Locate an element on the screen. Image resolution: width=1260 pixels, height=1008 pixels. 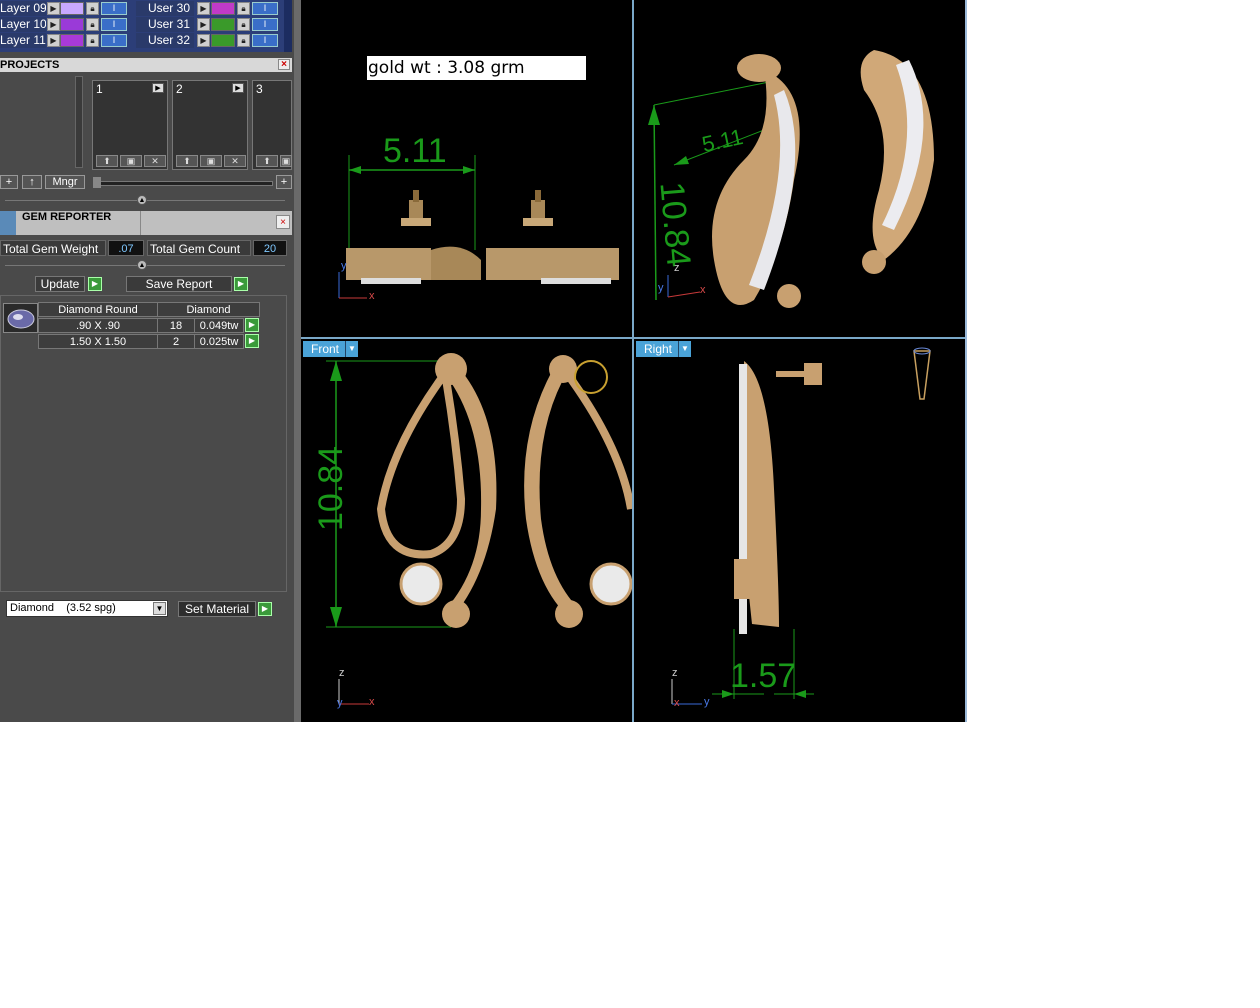
dimension-width: 5.11 is located at coordinates (415, 151).